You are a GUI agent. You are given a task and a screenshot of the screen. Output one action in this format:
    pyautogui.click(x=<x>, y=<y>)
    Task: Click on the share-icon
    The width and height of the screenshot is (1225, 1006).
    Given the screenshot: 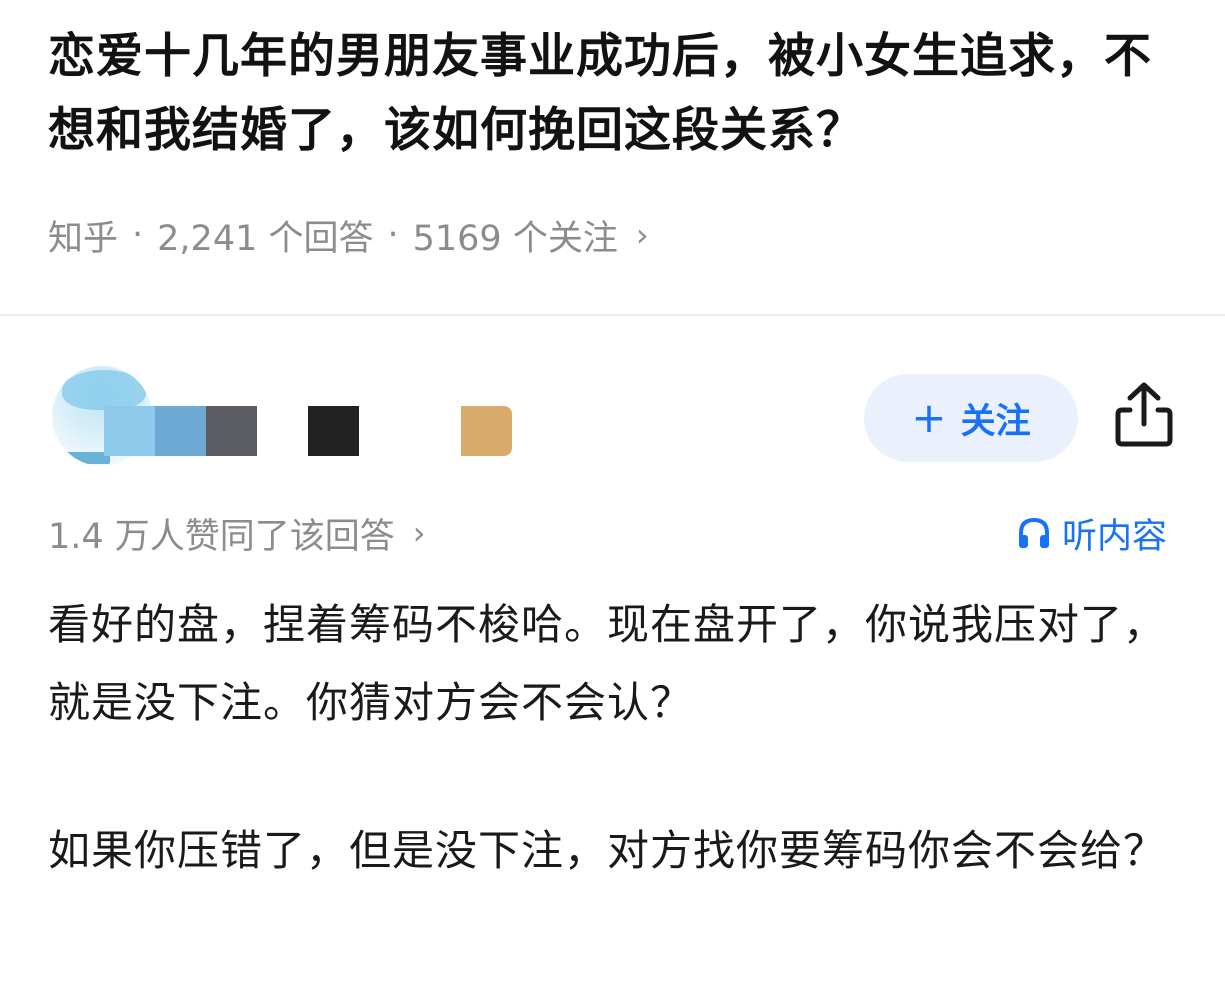 What is the action you would take?
    pyautogui.click(x=1144, y=415)
    